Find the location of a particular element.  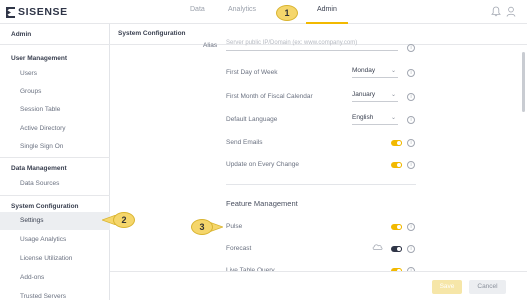

section-divider is located at coordinates (321, 184).